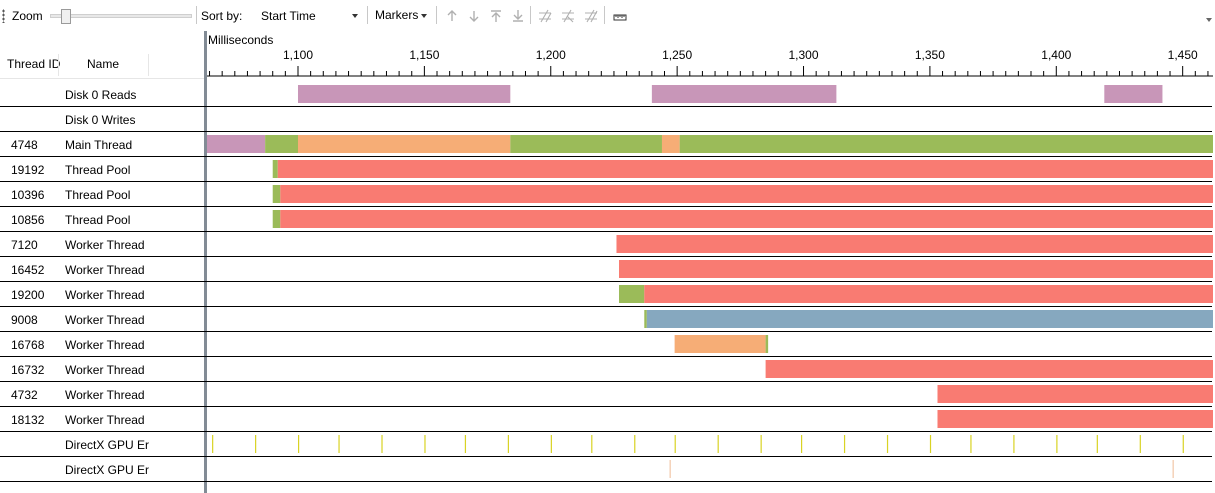 The width and height of the screenshot is (1215, 493). I want to click on thread-row: Disk 0 Reads, so click(607, 94).